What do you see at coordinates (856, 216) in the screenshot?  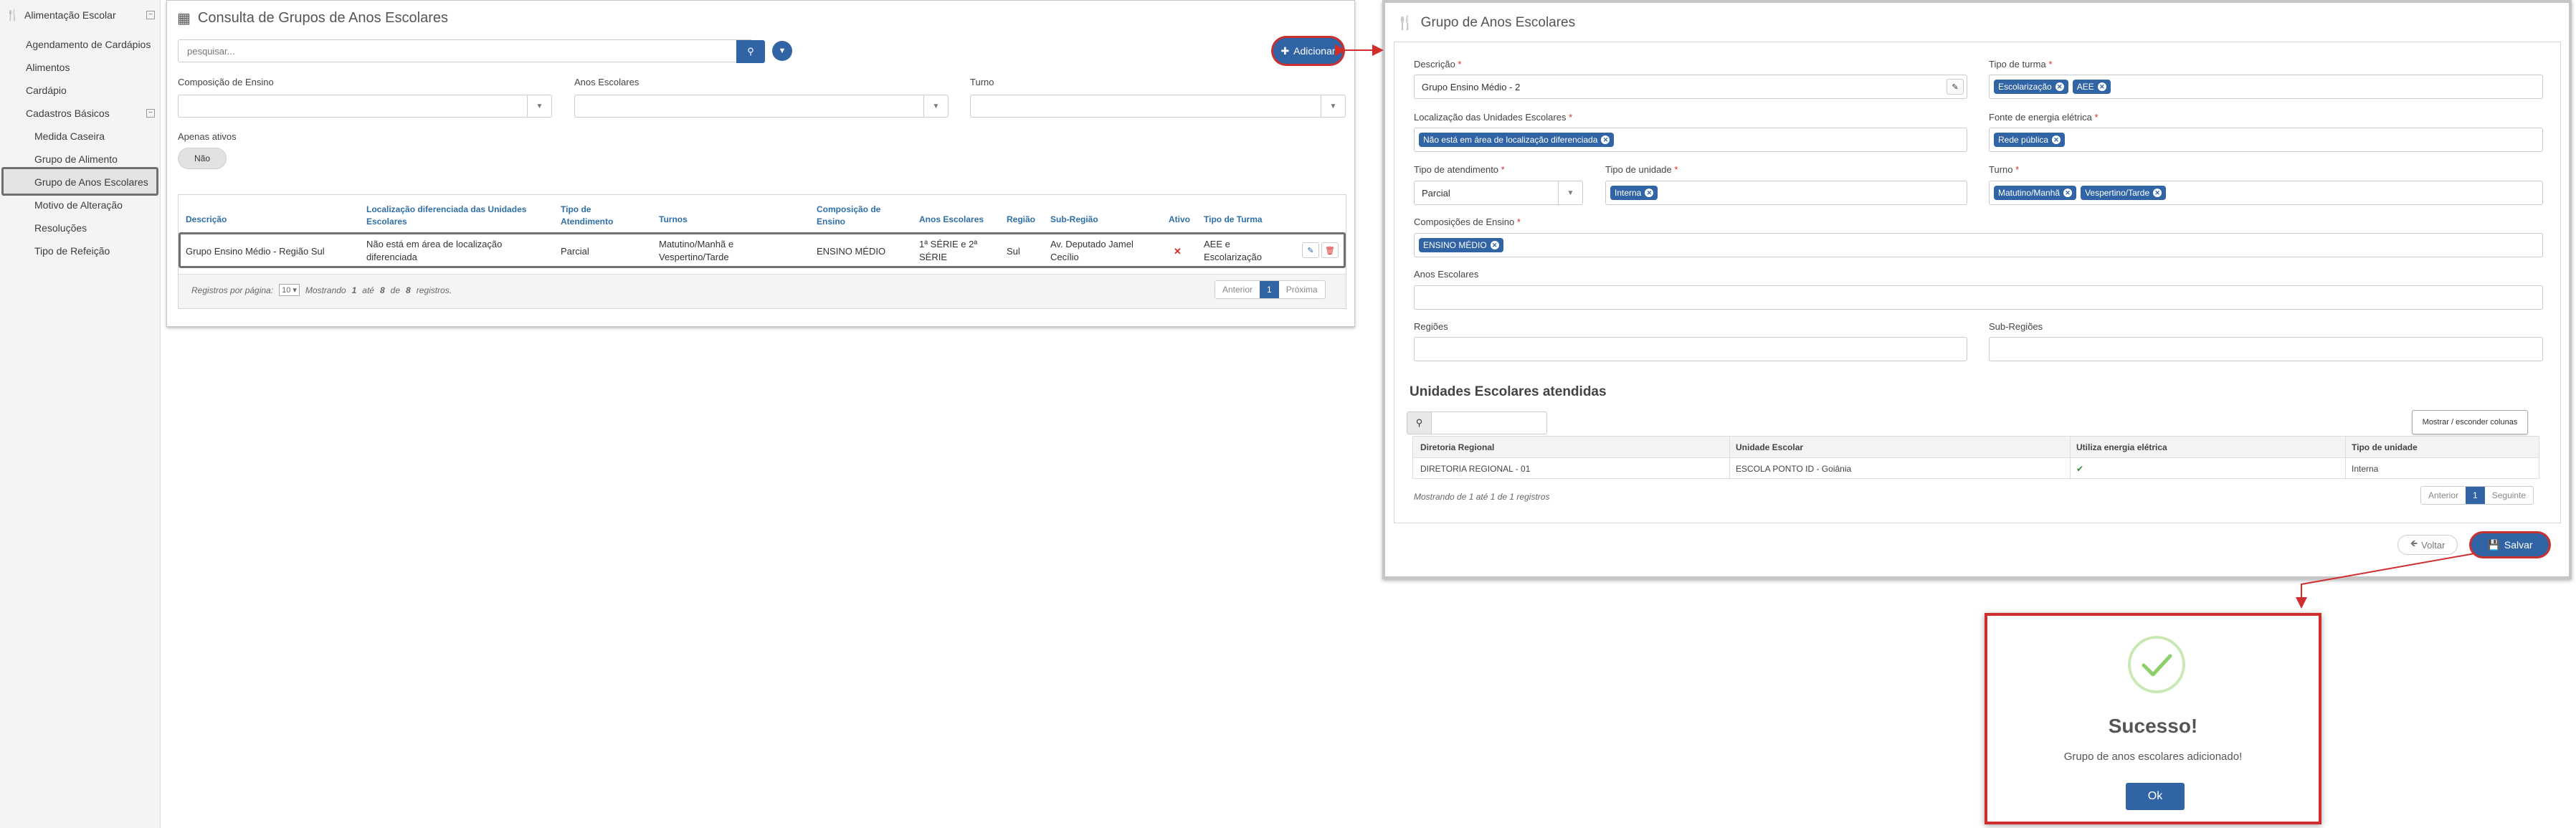 I see `col-composicao: Composição de Ensino` at bounding box center [856, 216].